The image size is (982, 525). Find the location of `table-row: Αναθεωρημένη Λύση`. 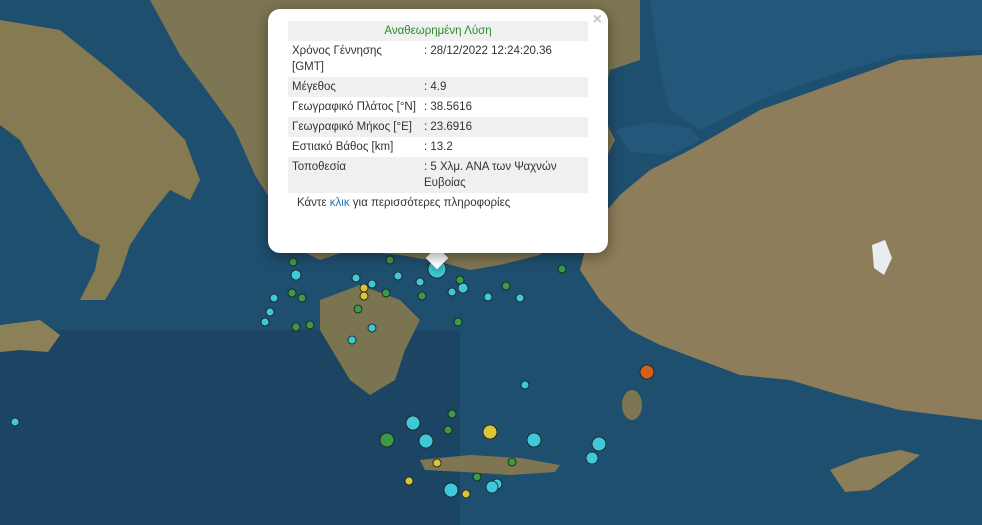

table-row: Αναθεωρημένη Λύση is located at coordinates (438, 31).